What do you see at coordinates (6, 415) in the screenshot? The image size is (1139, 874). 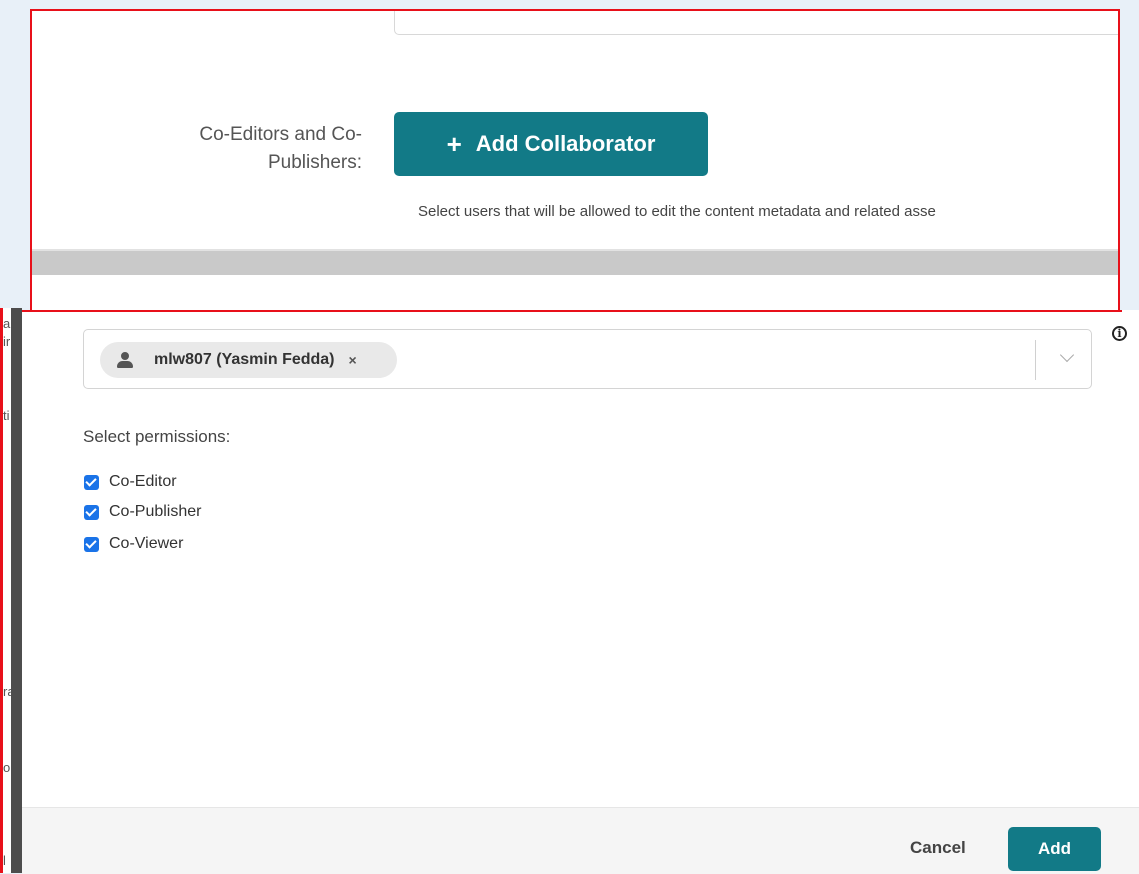 I see `background-text-fragment: ti` at bounding box center [6, 415].